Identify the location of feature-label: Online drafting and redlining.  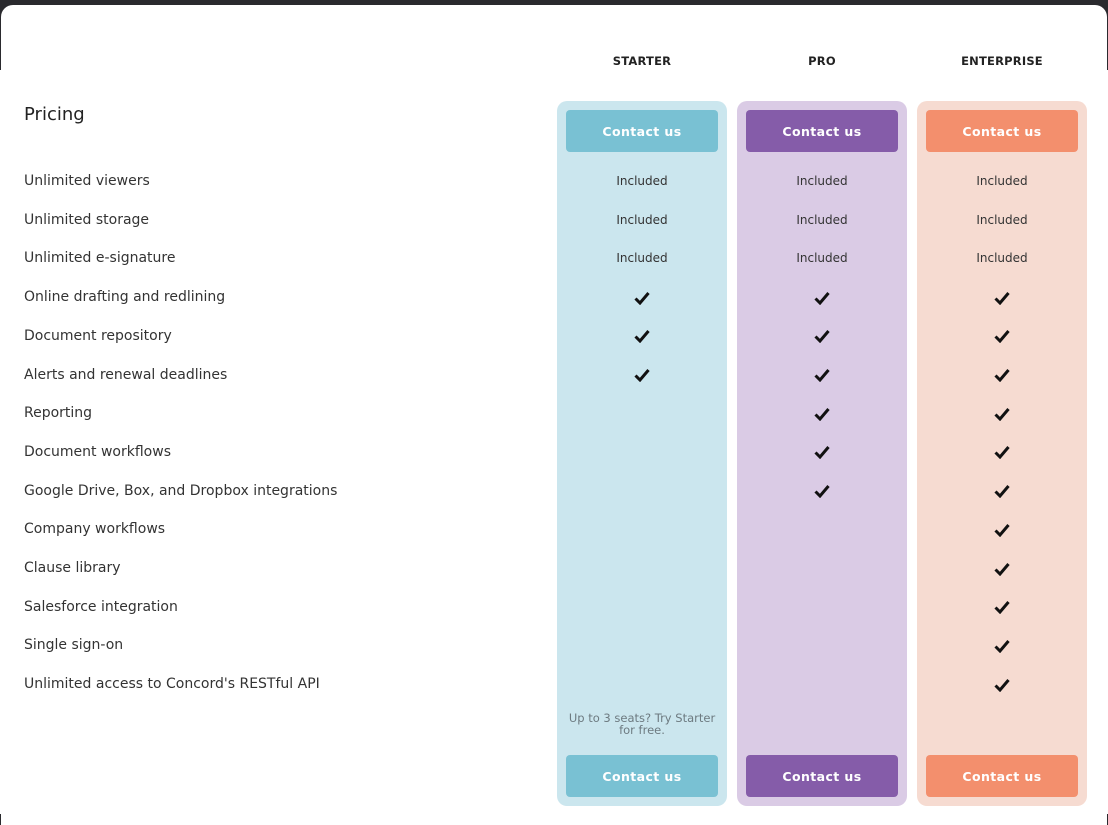
(125, 297).